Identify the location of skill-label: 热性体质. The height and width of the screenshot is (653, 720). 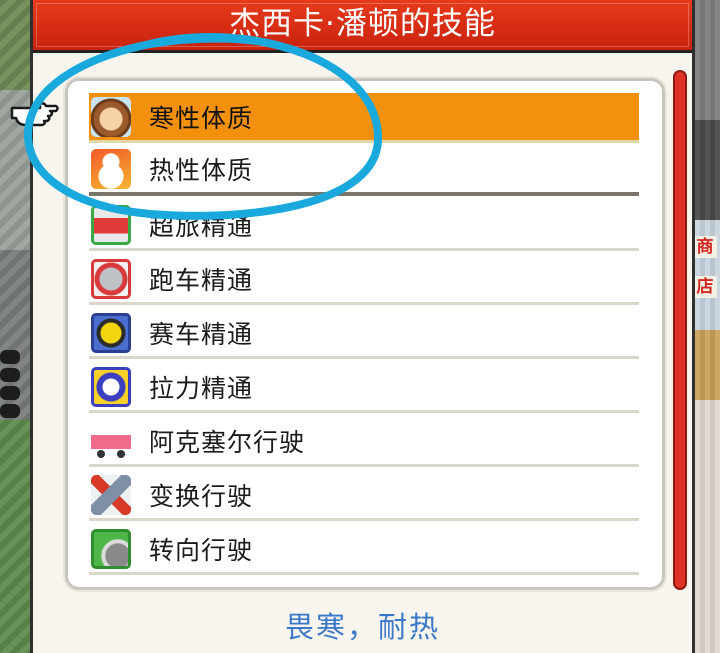
(201, 170).